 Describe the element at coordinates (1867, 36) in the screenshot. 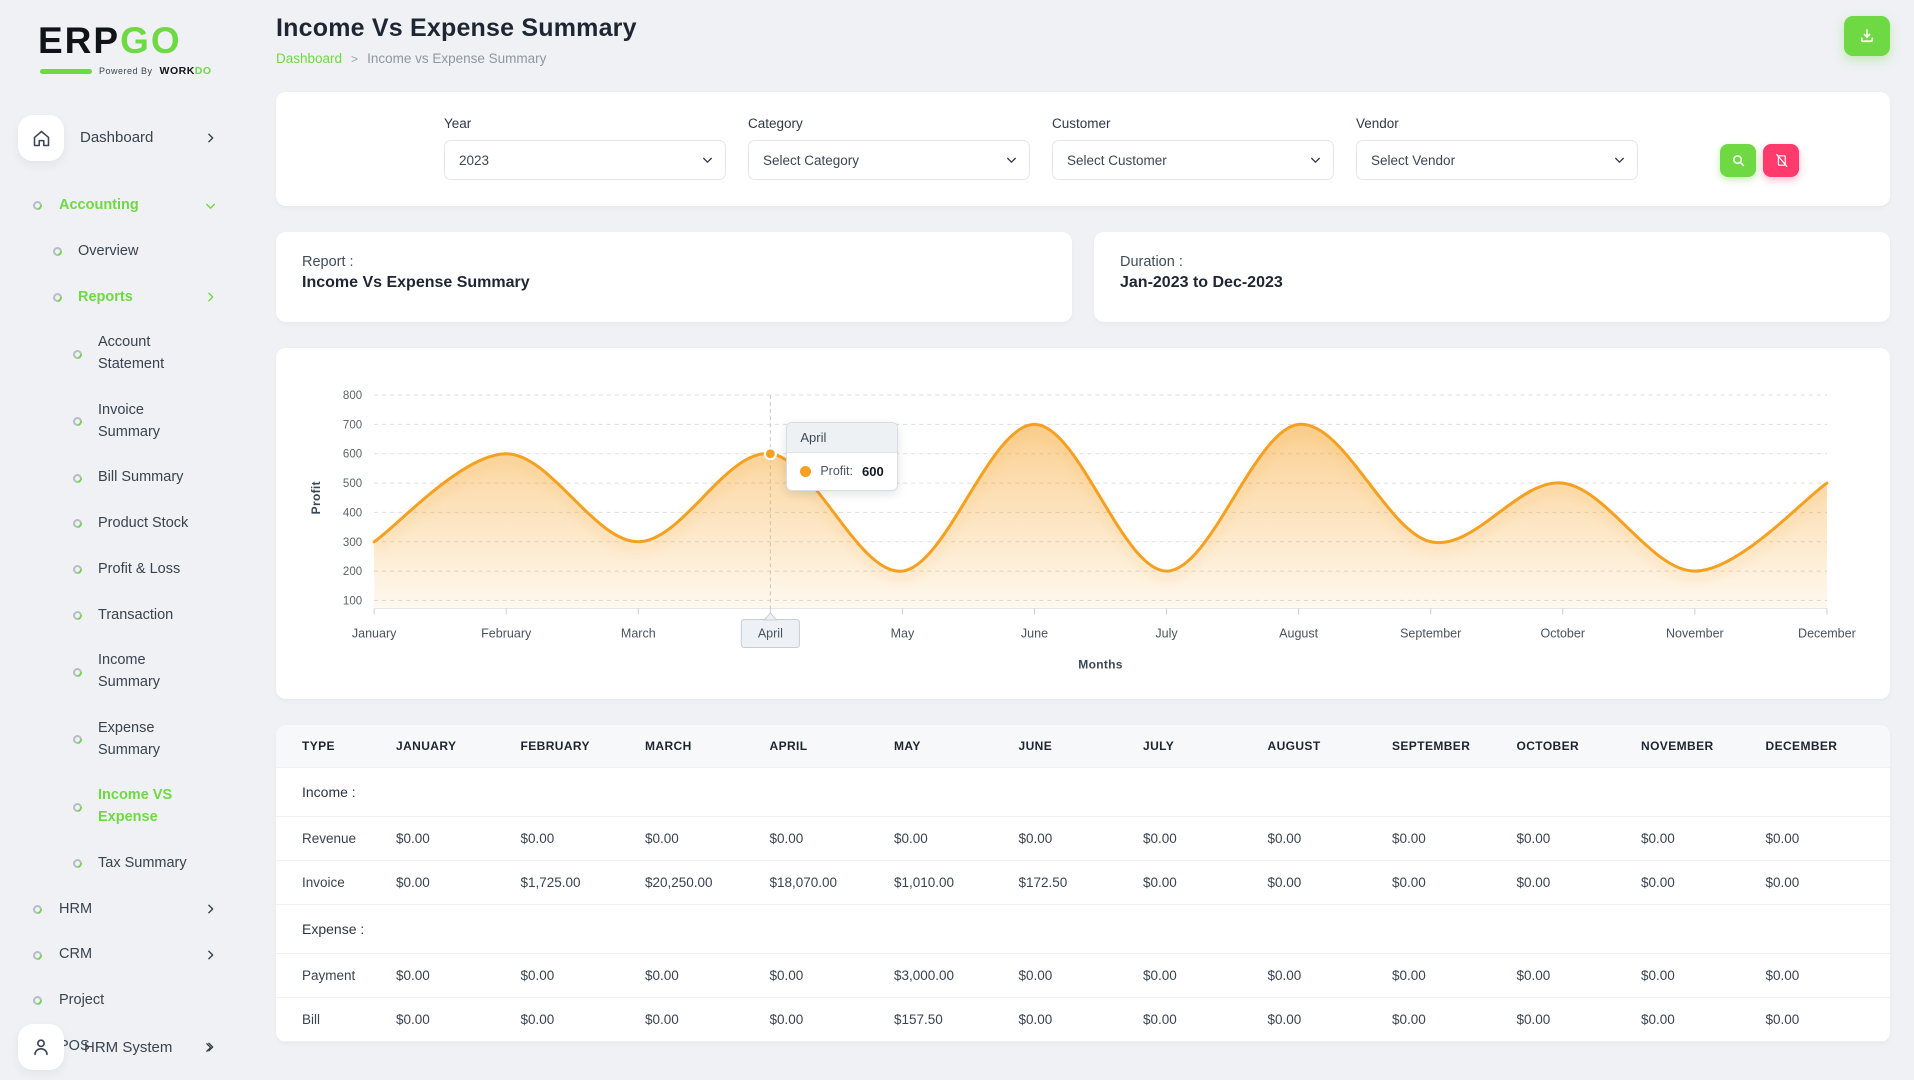

I see `download-button` at that location.